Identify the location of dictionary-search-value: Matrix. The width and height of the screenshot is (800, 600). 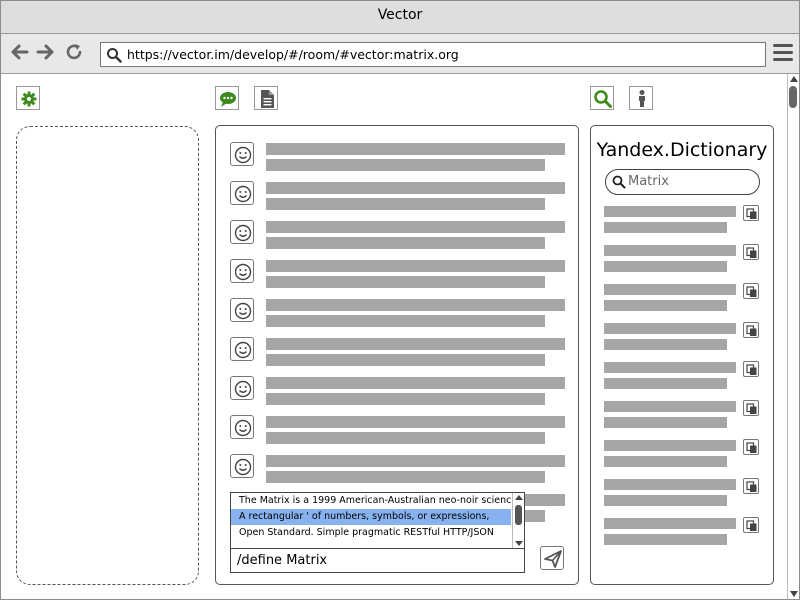
(648, 181).